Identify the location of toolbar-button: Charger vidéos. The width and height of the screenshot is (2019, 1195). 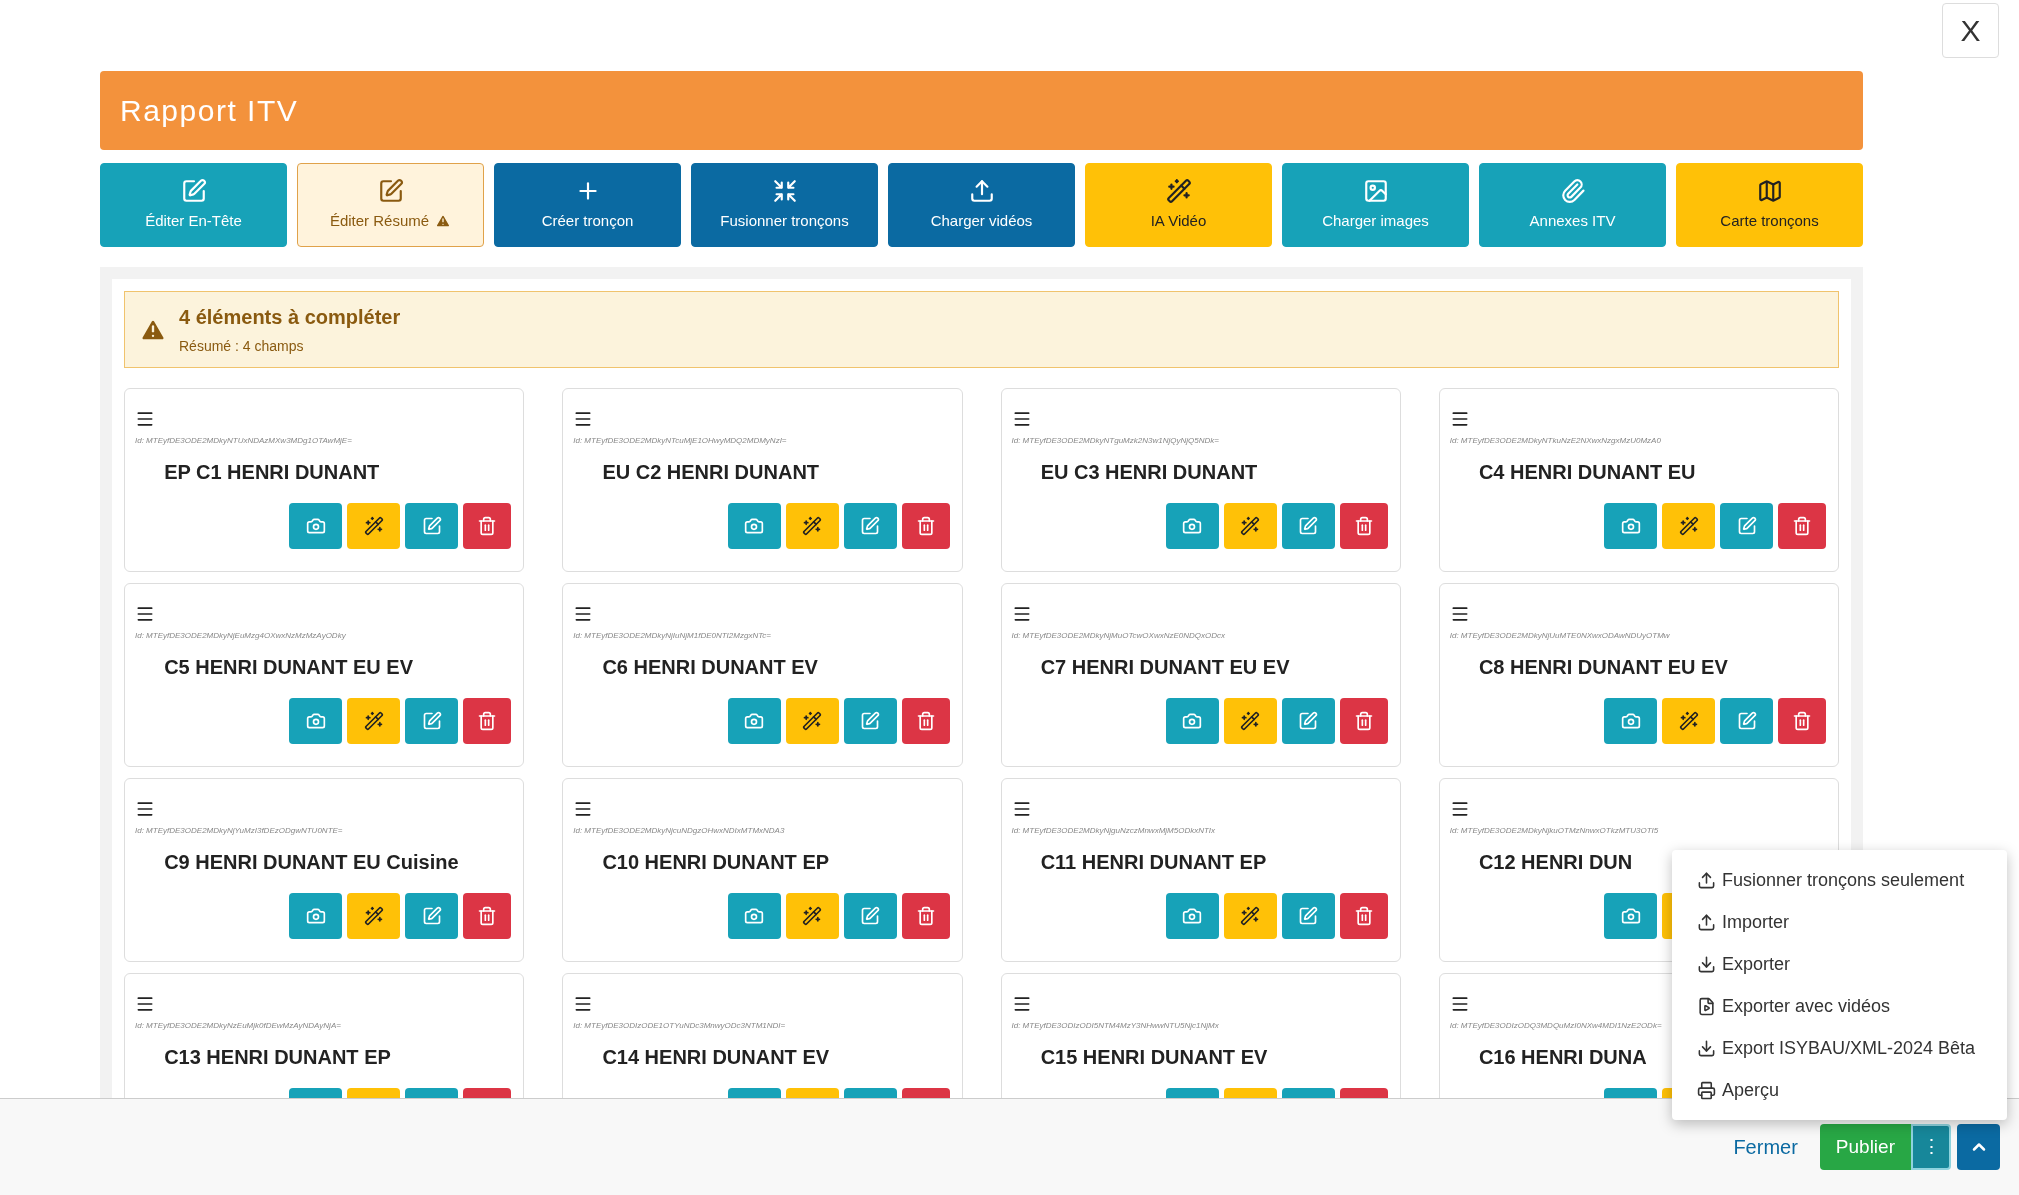
(981, 205).